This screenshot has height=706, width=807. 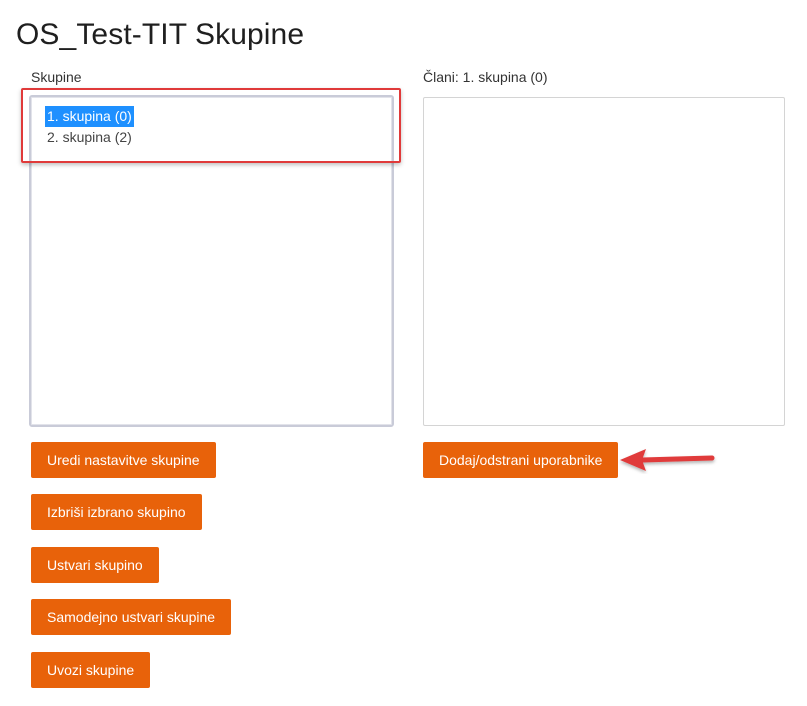 I want to click on edit-group-settings-button: Uredi nastavitve skupine, so click(x=123, y=460).